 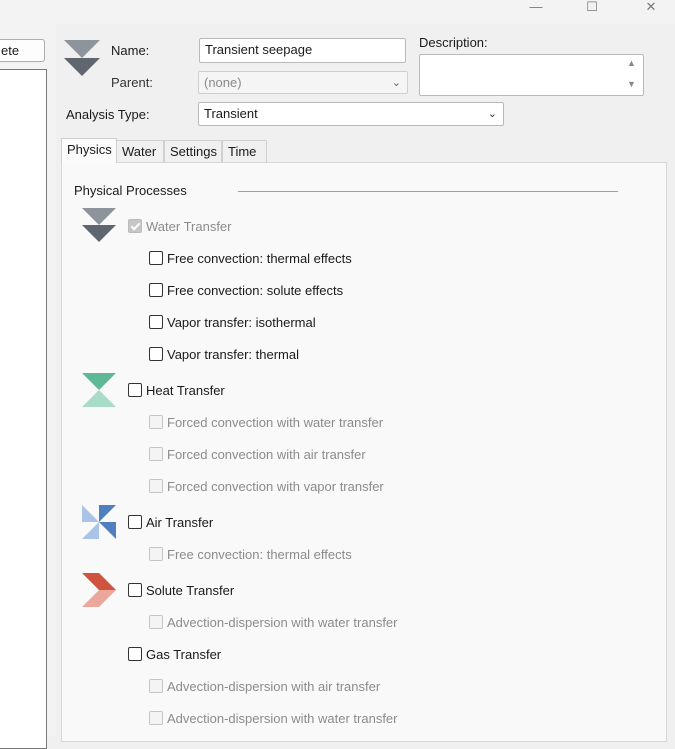 What do you see at coordinates (156, 454) in the screenshot?
I see `forced-convection-air-checkbox` at bounding box center [156, 454].